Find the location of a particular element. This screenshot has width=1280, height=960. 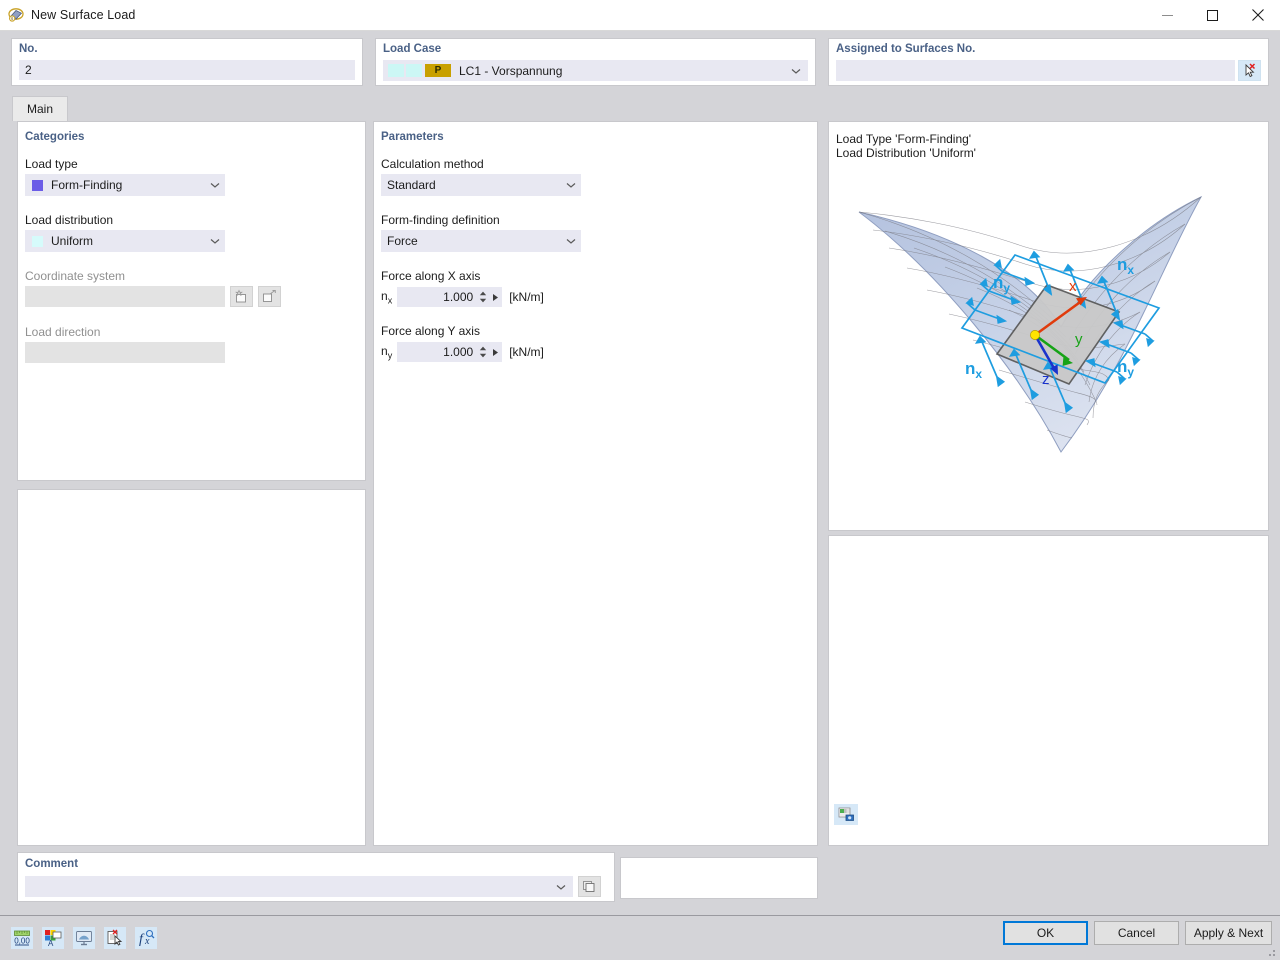

force-y-expand-button is located at coordinates (495, 352).